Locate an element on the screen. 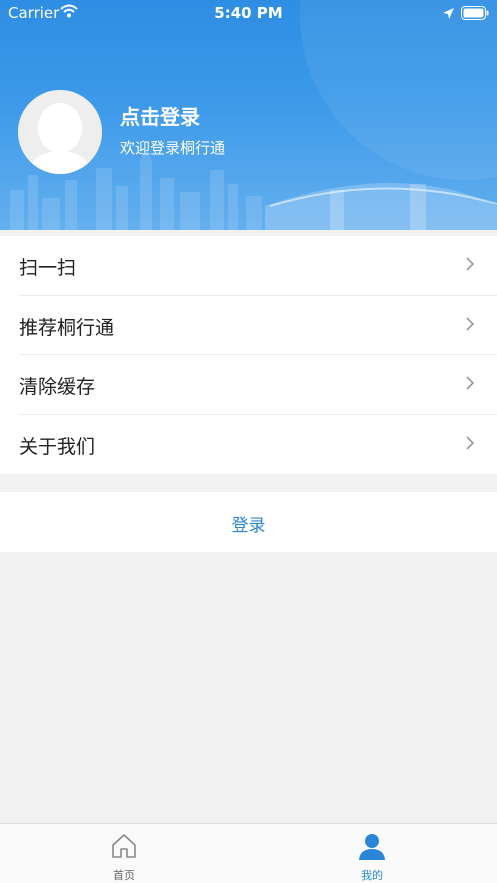 Image resolution: width=497 pixels, height=883 pixels. tab-mine: 我的 is located at coordinates (372, 853).